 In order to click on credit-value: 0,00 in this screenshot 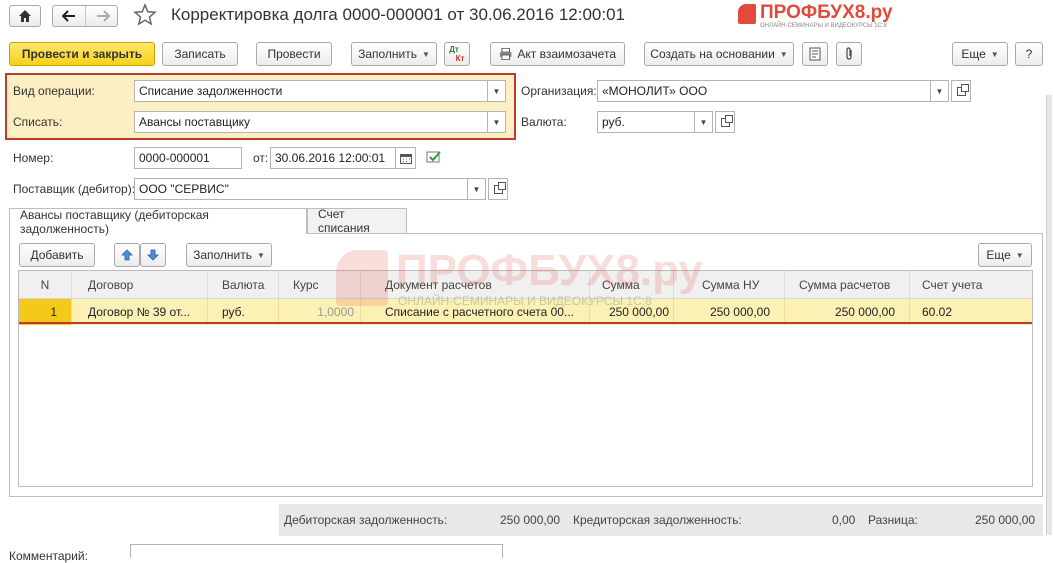, I will do `click(844, 520)`.